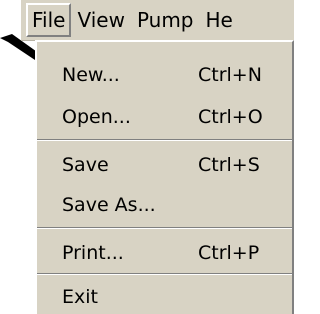 This screenshot has height=314, width=320. I want to click on menu-item-label: Save, so click(85, 165).